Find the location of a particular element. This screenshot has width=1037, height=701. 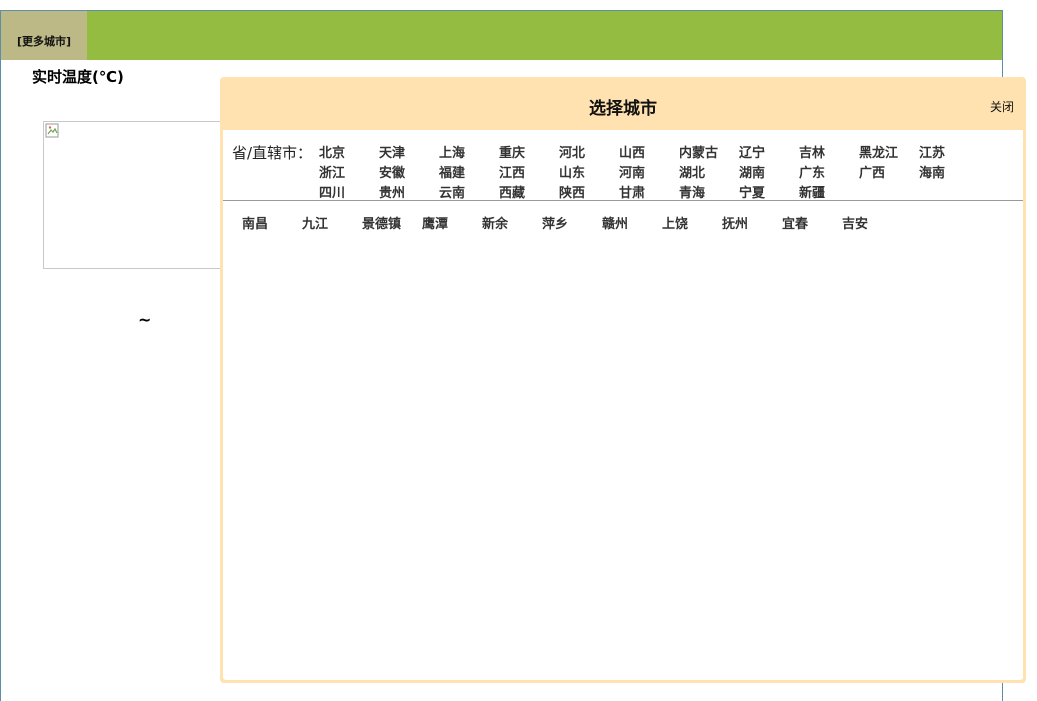

province-item: 辽宁 is located at coordinates (769, 152).